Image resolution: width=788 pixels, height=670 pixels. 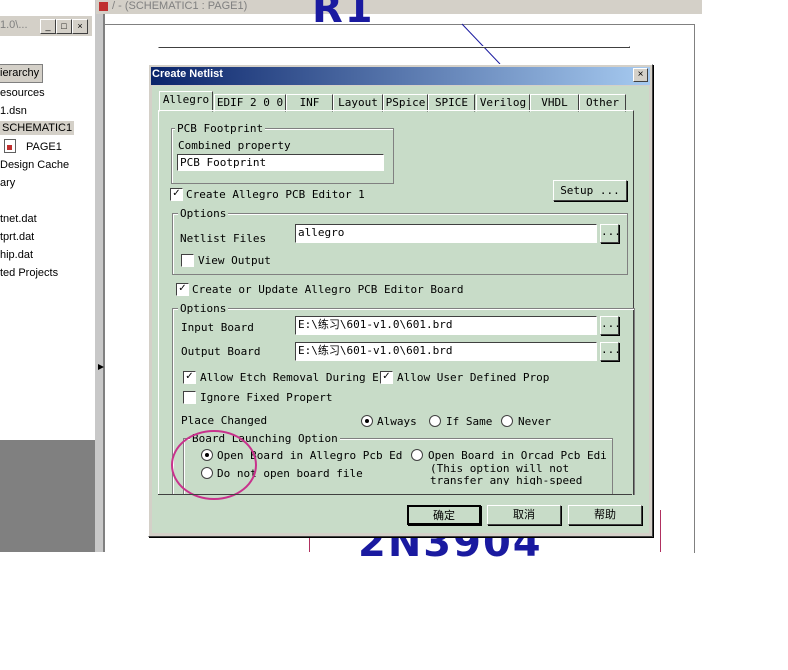 What do you see at coordinates (473, 377) in the screenshot?
I see `allow-user-prop-label: Allow User Defined Prop` at bounding box center [473, 377].